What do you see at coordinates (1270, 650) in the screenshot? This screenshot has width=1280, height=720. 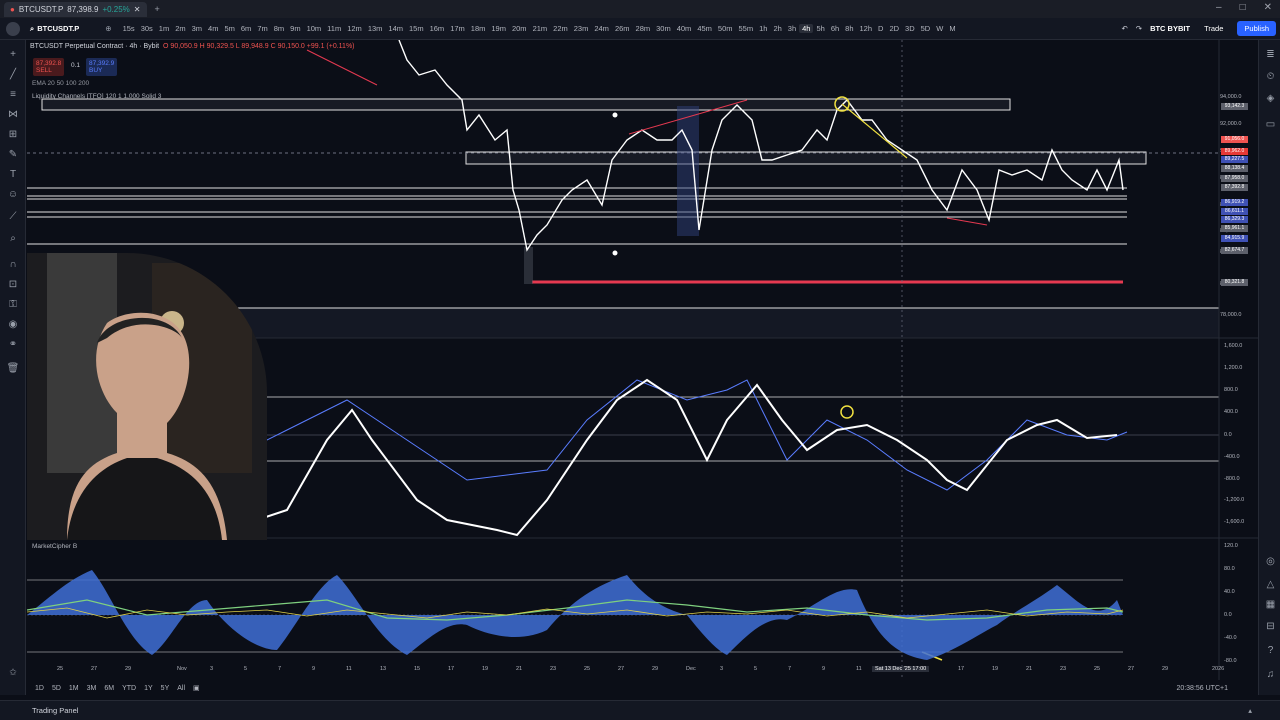 I see `help-icon: ?` at bounding box center [1270, 650].